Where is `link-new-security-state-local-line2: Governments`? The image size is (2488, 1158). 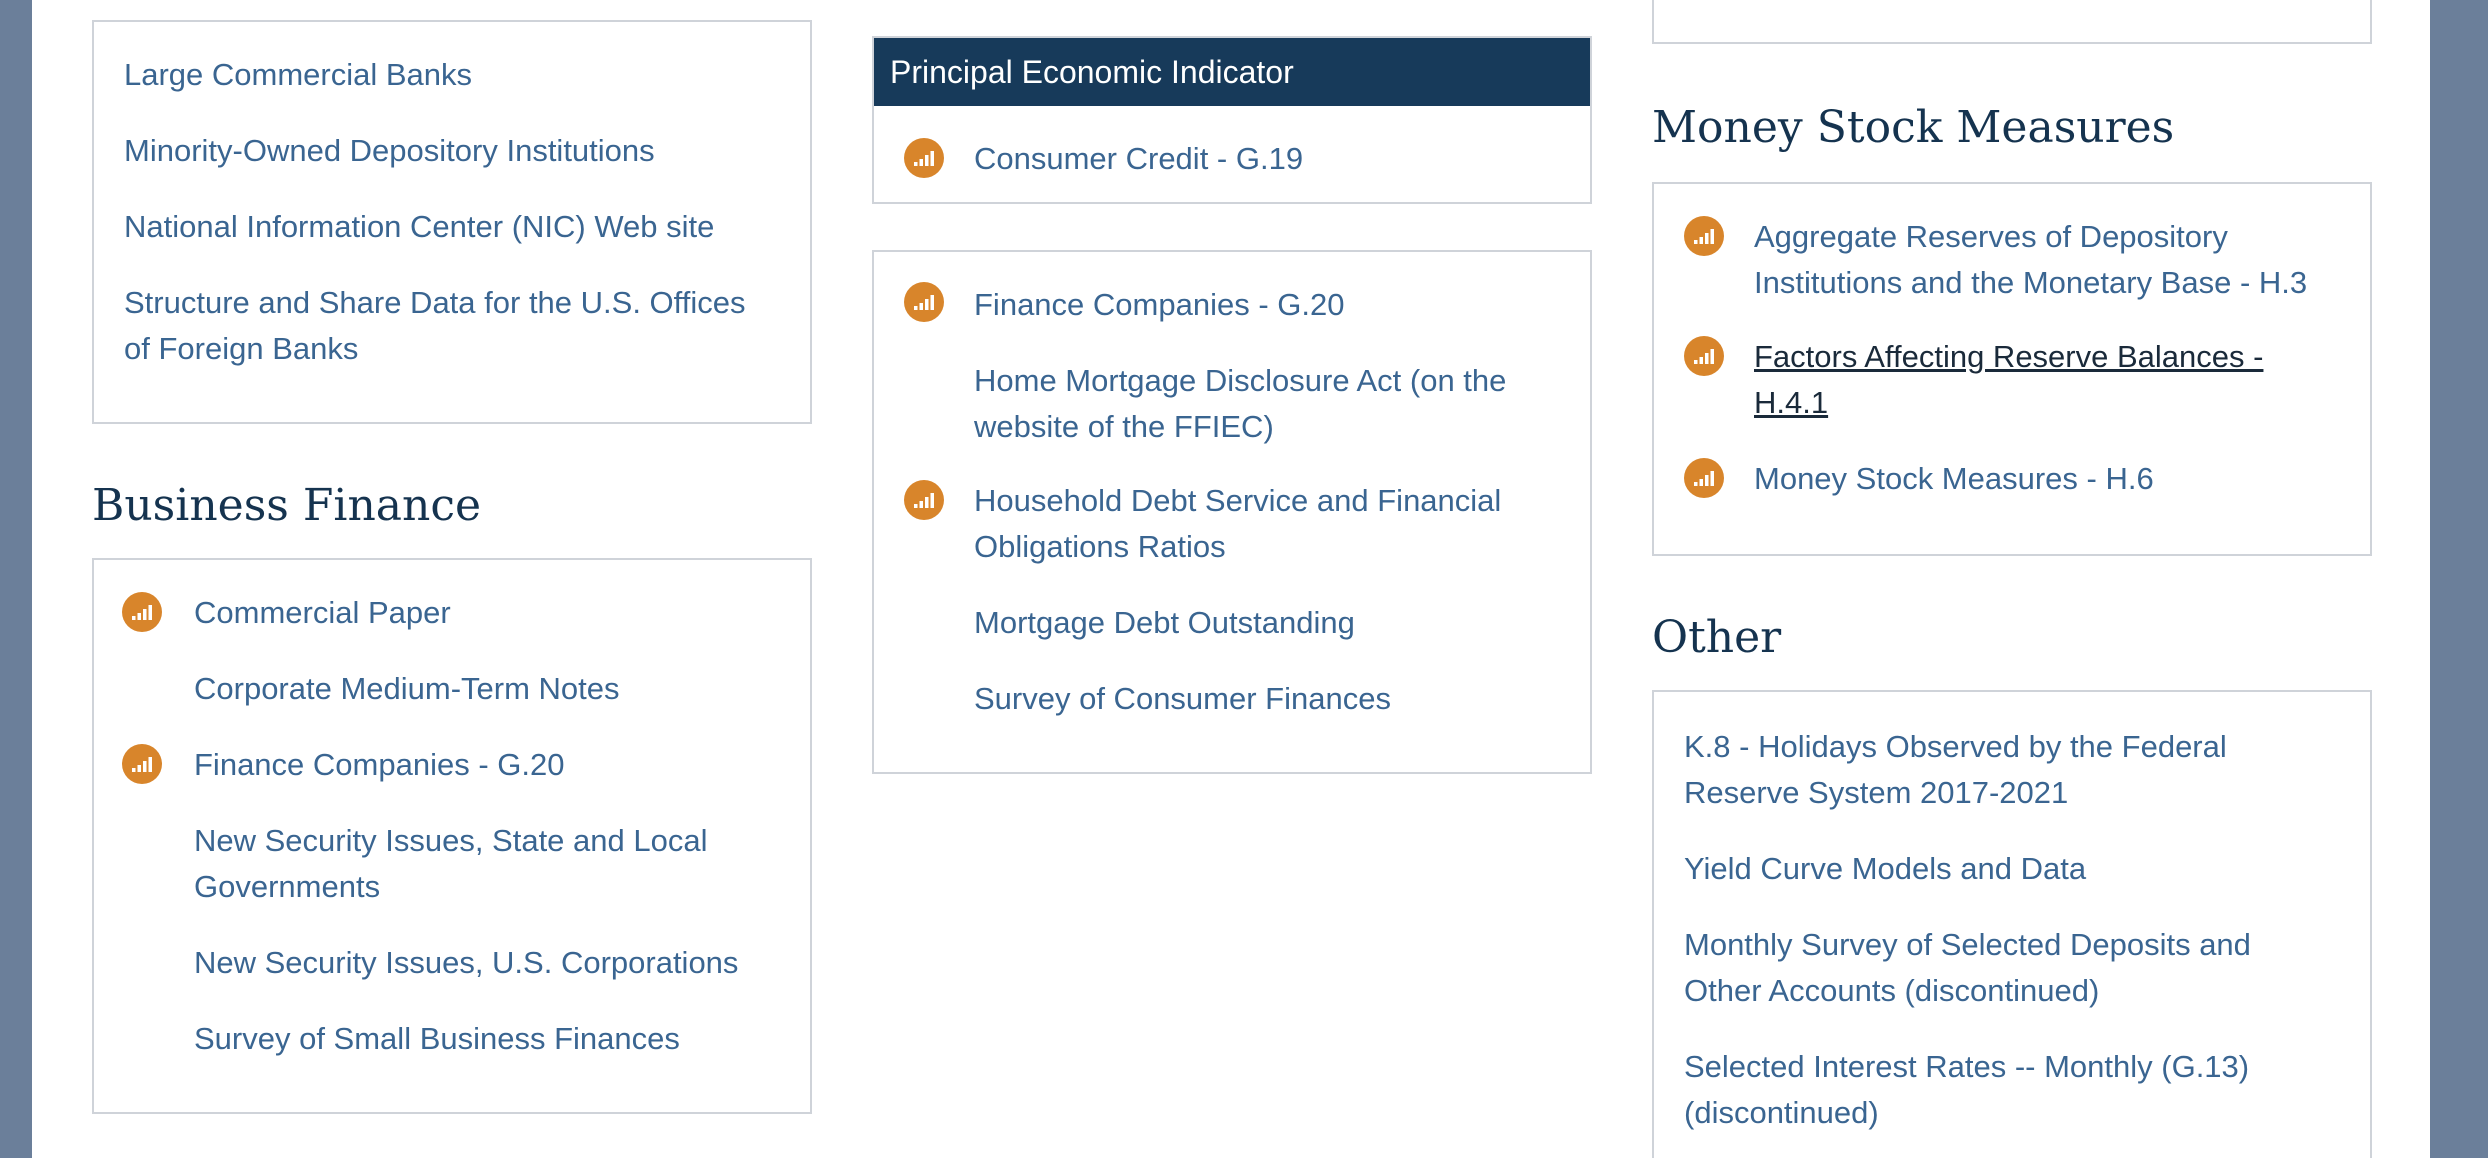
link-new-security-state-local-line2: Governments is located at coordinates (287, 887).